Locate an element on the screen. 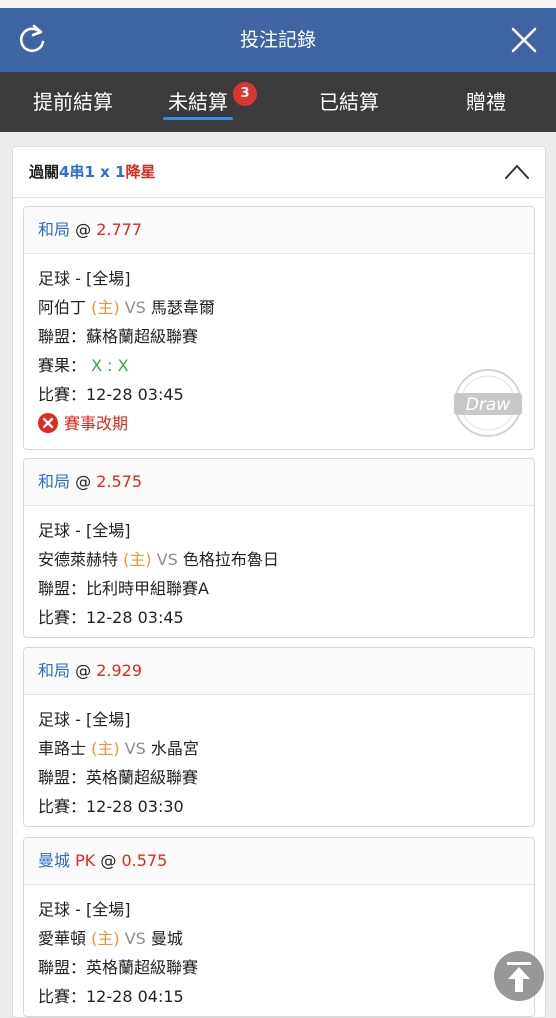 Image resolution: width=556 pixels, height=1018 pixels. status-strip is located at coordinates (278, 4).